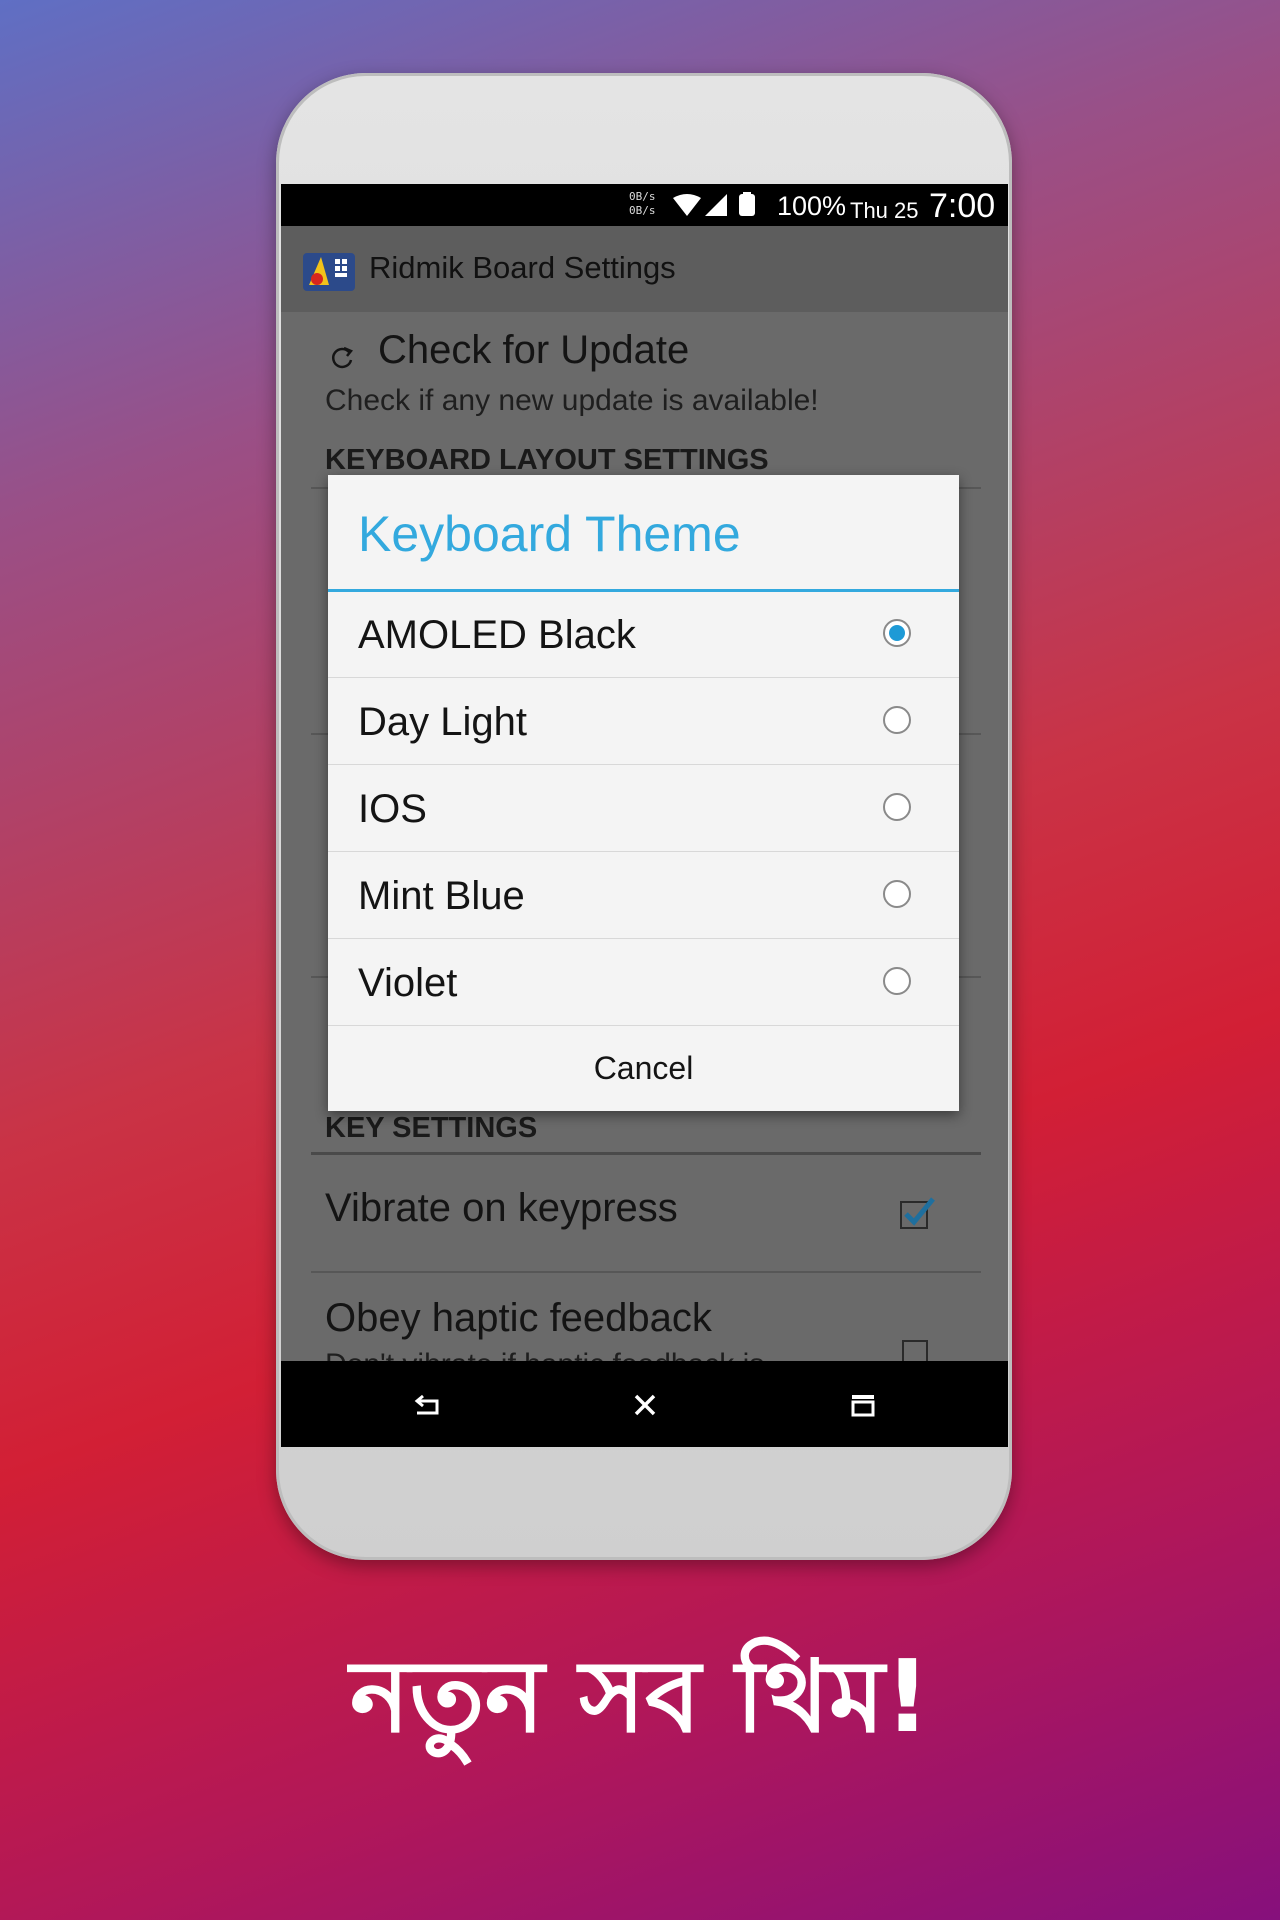 Image resolution: width=1280 pixels, height=1920 pixels. Describe the element at coordinates (812, 206) in the screenshot. I see `battery-percentage: 100%` at that location.